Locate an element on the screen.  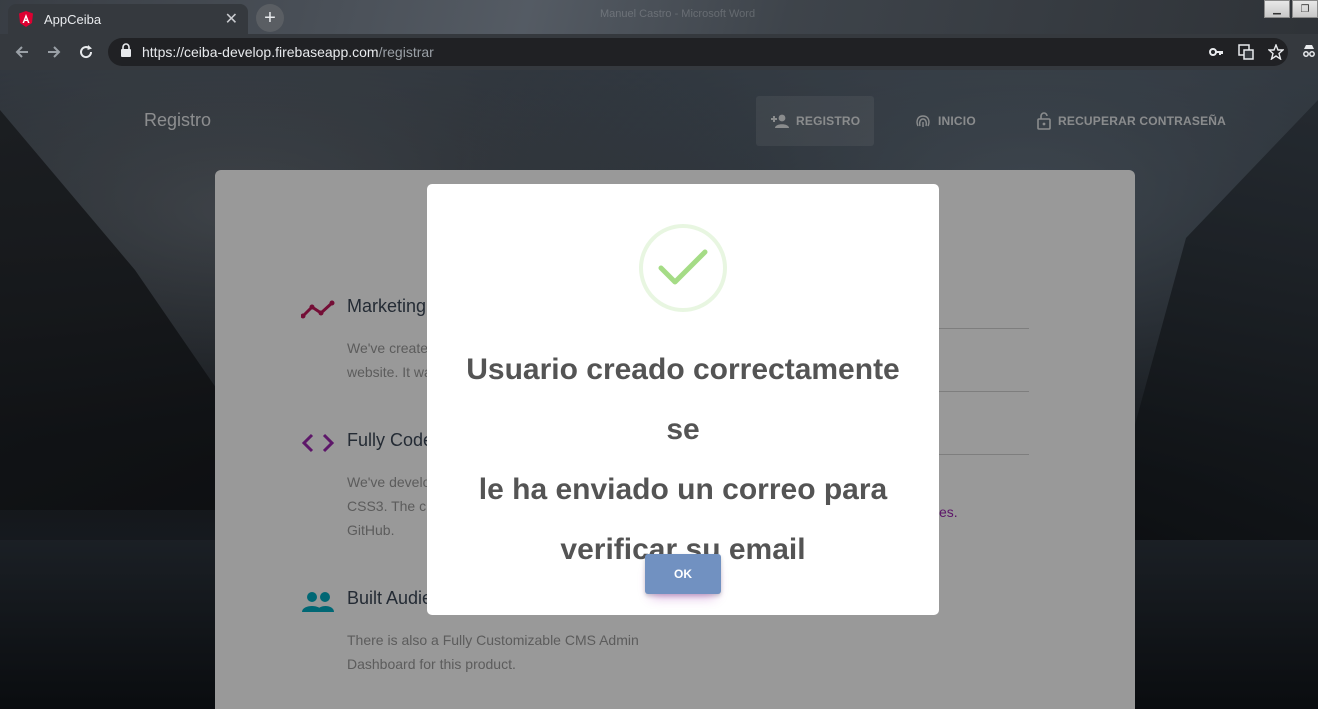
new-tab-button: + is located at coordinates (270, 18).